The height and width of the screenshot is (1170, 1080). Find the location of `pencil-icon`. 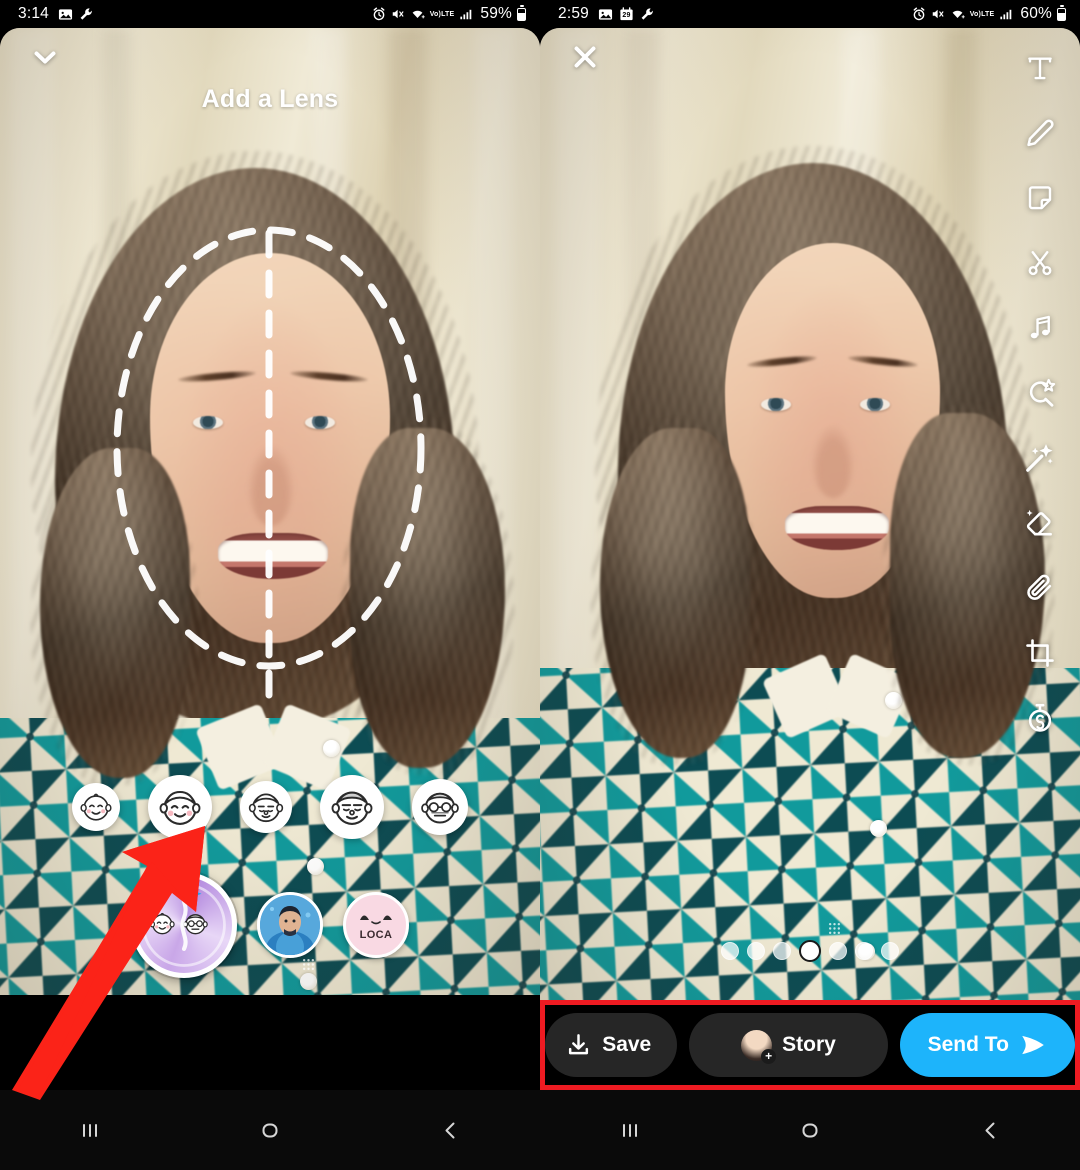

pencil-icon is located at coordinates (1040, 133).